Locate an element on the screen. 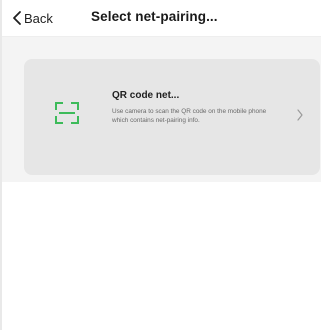  back-label: Back is located at coordinates (38, 18).